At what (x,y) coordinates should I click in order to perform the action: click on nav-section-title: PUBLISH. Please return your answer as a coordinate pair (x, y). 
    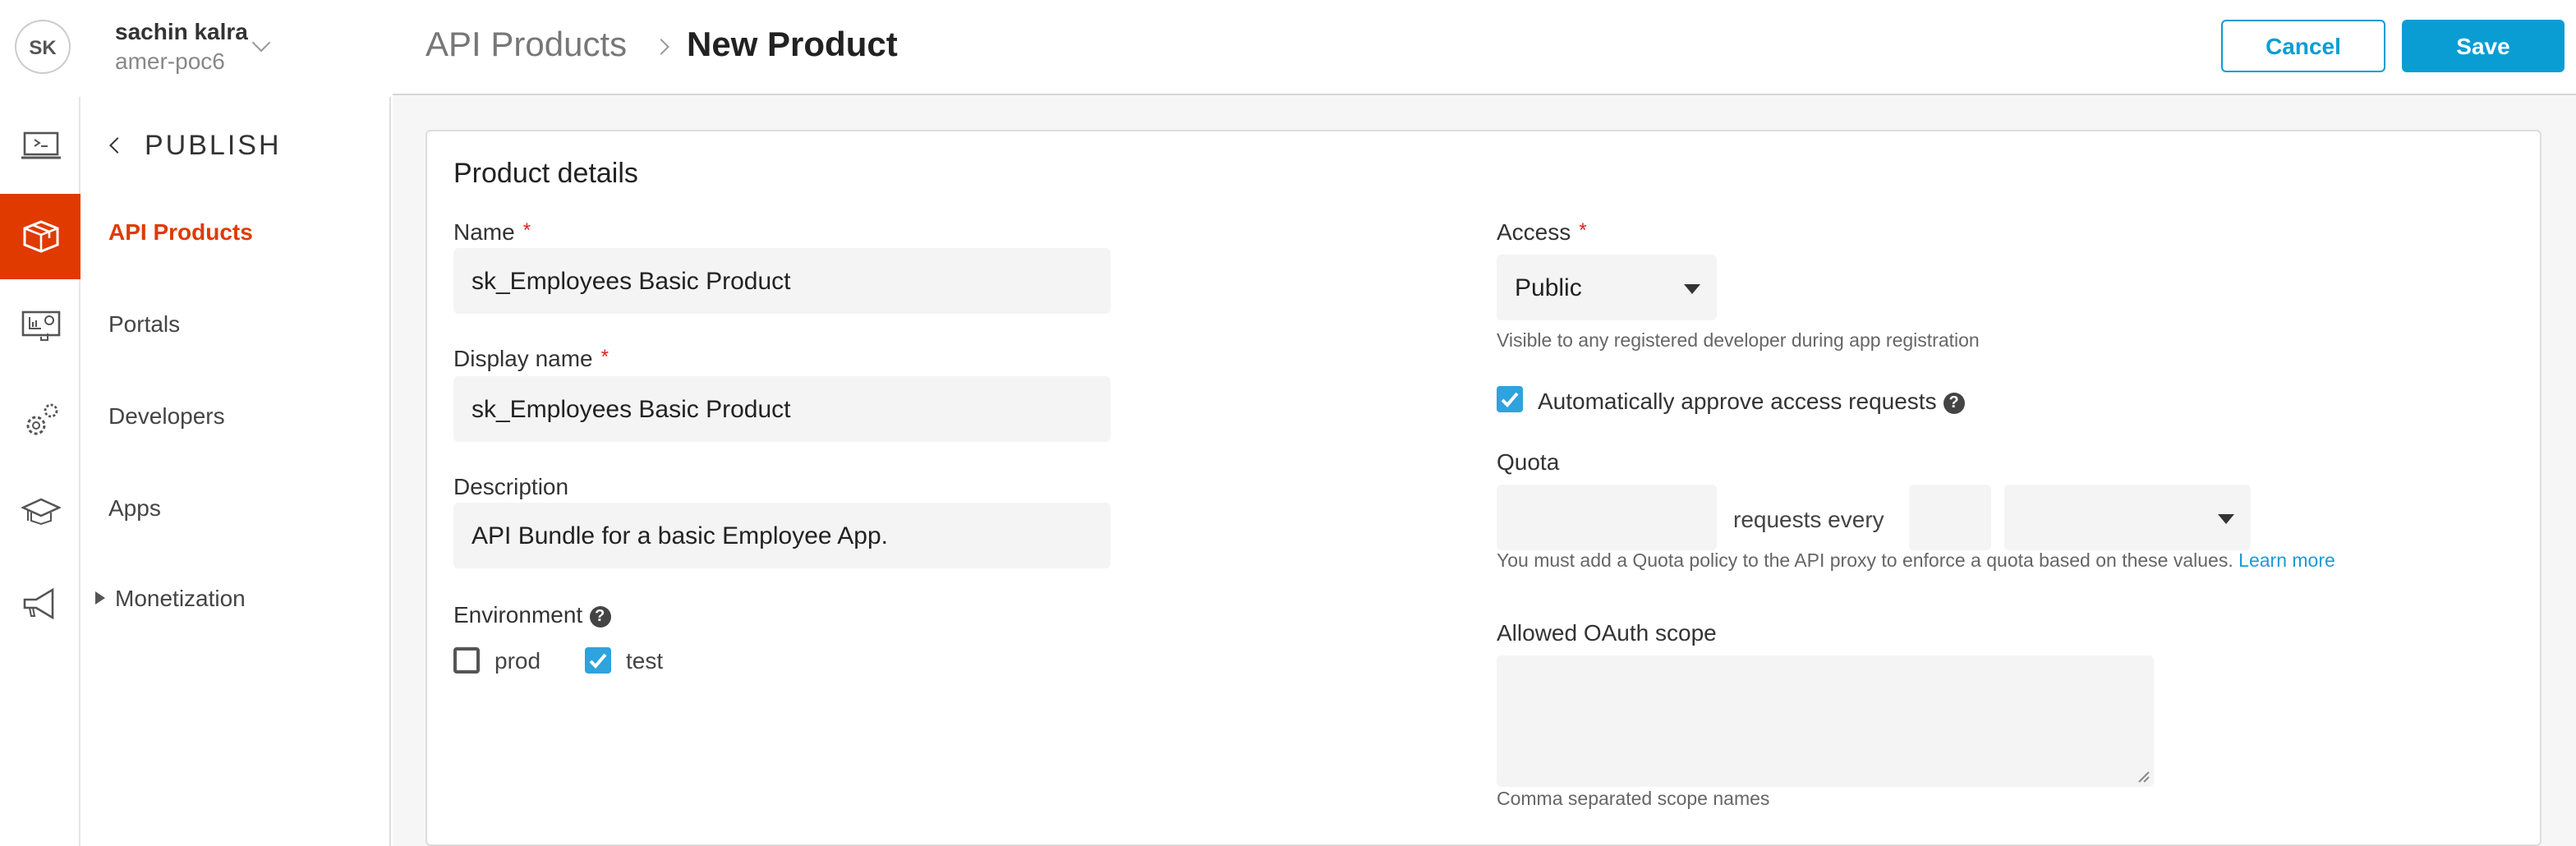
    Looking at the image, I should click on (213, 145).